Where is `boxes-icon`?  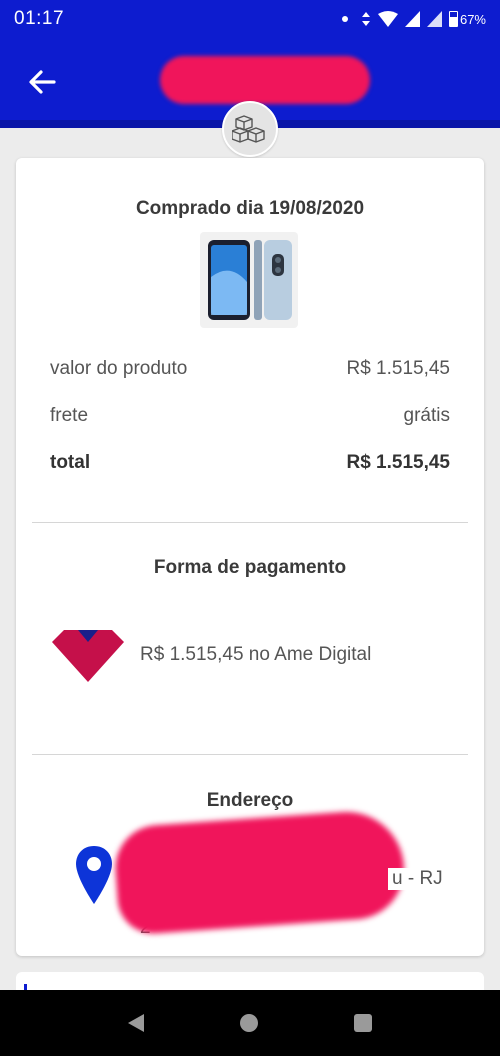 boxes-icon is located at coordinates (248, 129).